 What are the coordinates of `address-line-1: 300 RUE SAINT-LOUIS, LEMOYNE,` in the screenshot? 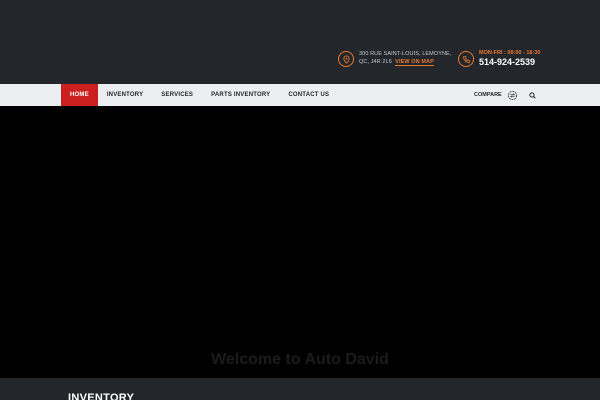 It's located at (405, 54).